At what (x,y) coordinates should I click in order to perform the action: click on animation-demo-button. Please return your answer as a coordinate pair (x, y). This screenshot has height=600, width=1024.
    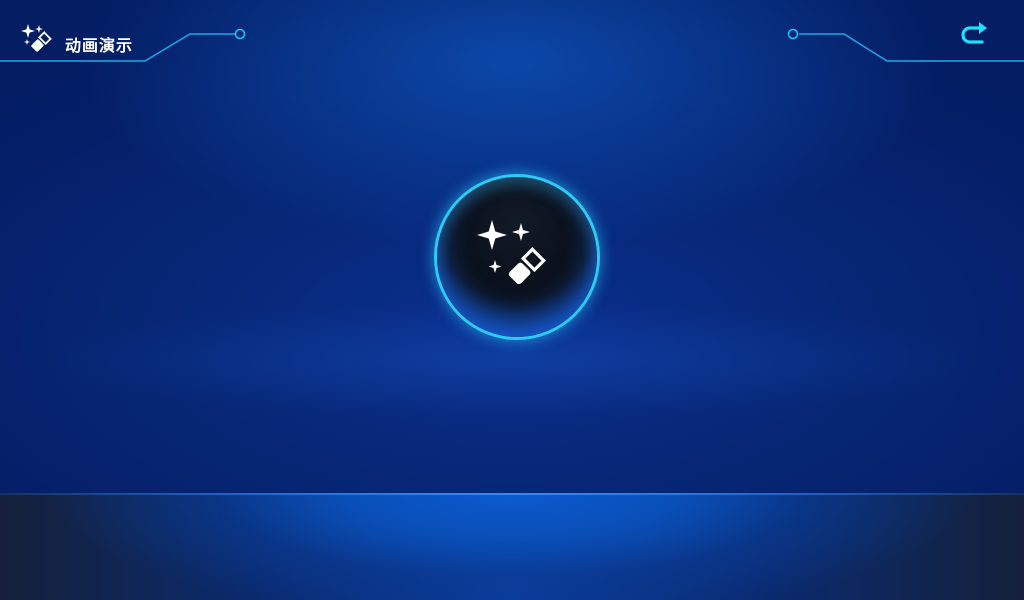
    Looking at the image, I should click on (517, 257).